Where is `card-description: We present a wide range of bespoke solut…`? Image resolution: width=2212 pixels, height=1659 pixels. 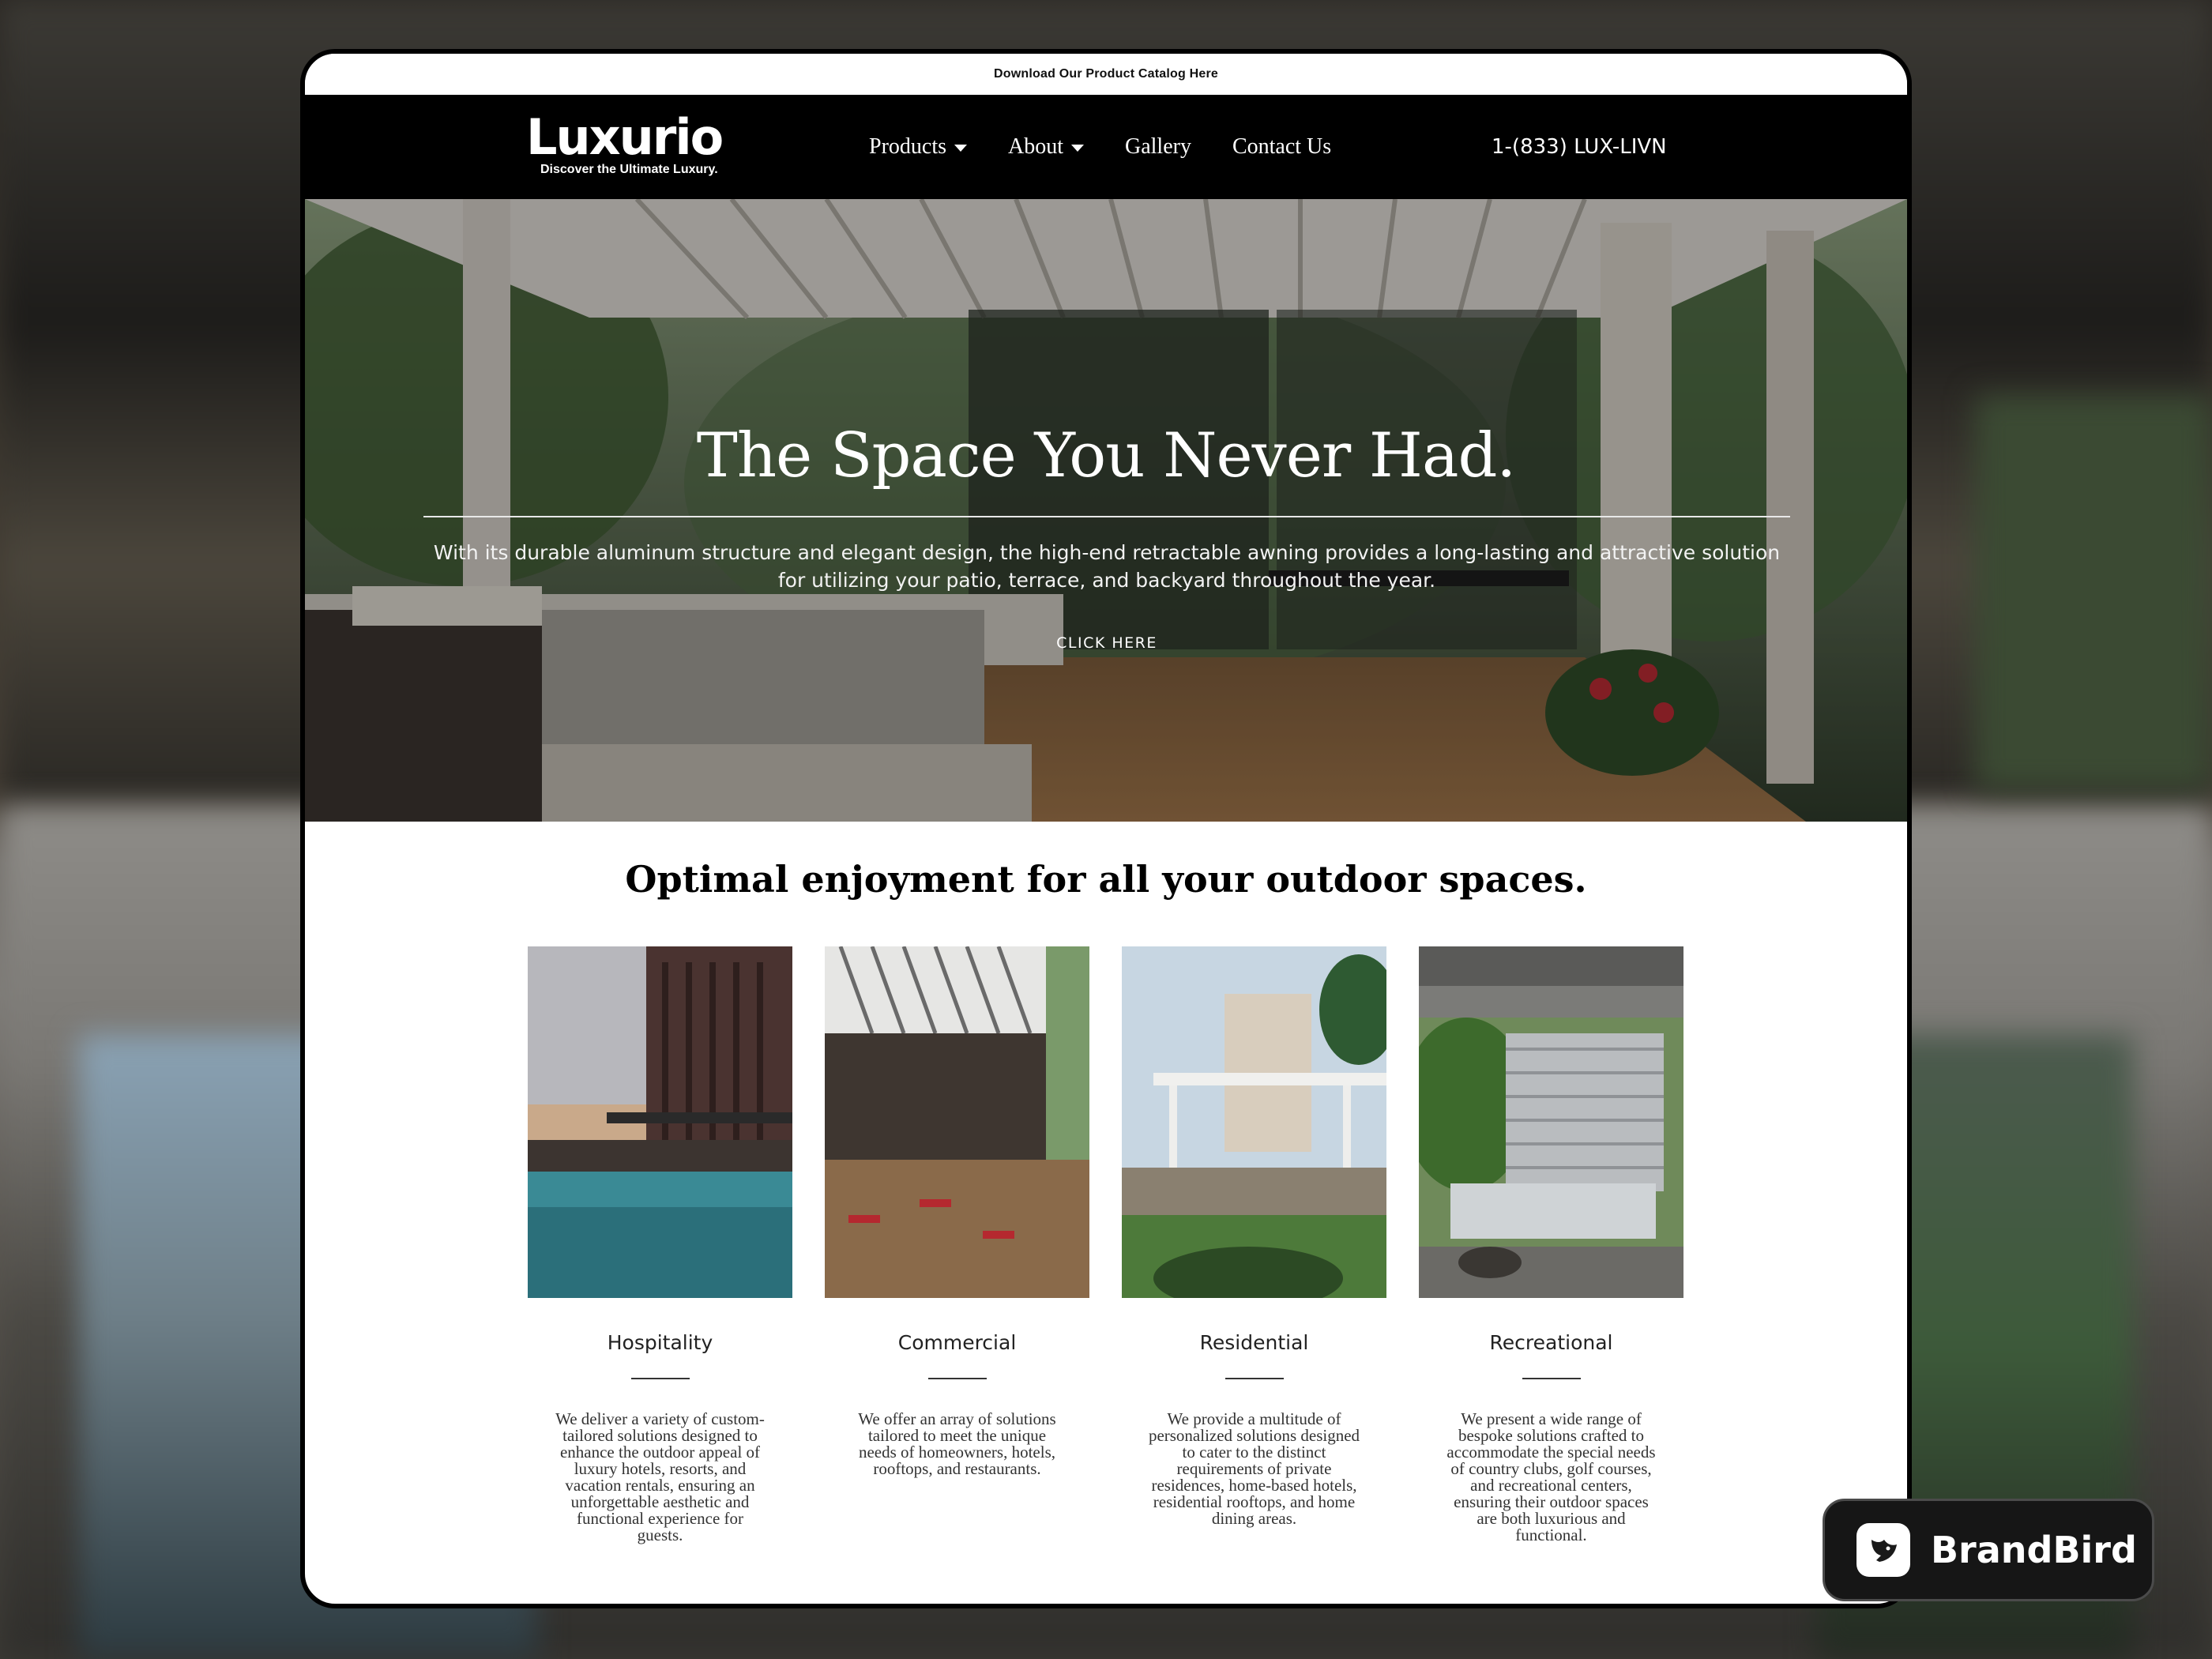
card-description: We present a wide range of bespoke solut… is located at coordinates (1551, 1476).